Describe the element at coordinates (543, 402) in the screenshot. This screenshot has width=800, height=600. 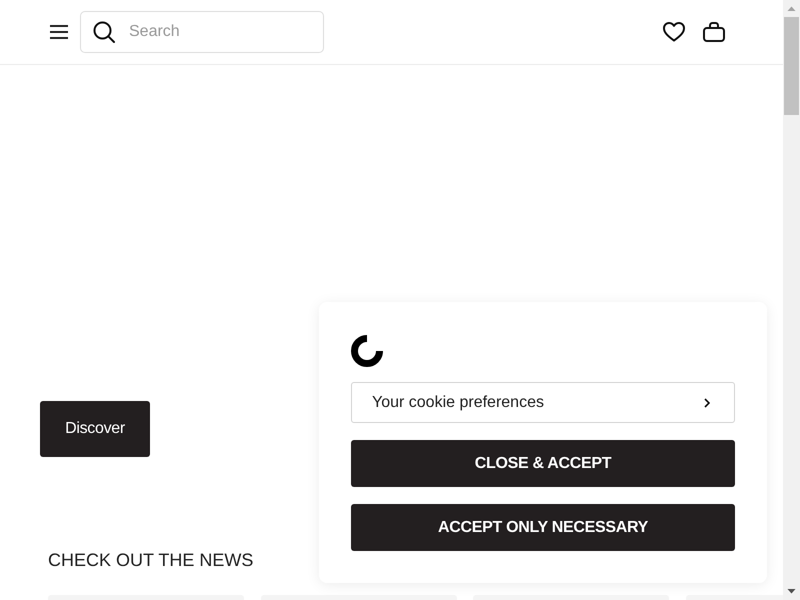
I see `cookie-preferences-button: Your cookie preferences` at that location.